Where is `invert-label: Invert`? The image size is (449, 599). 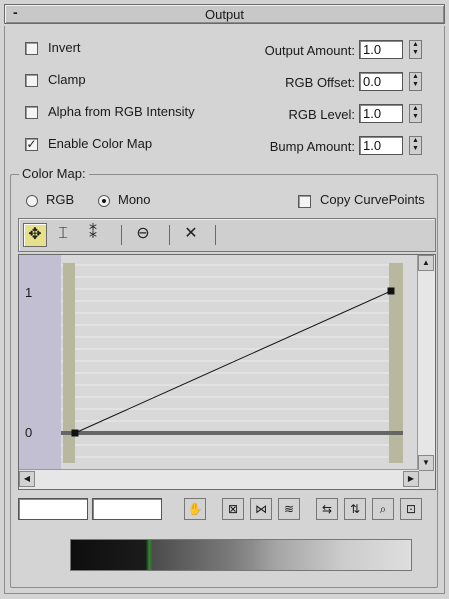
invert-label: Invert is located at coordinates (64, 47).